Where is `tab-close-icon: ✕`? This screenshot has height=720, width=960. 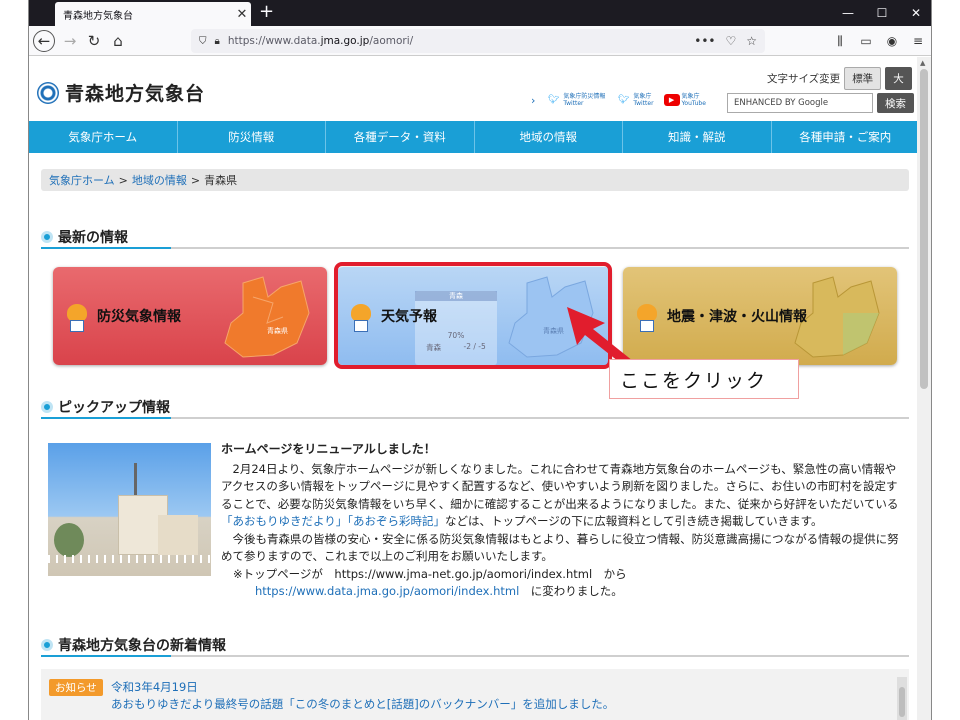 tab-close-icon: ✕ is located at coordinates (242, 14).